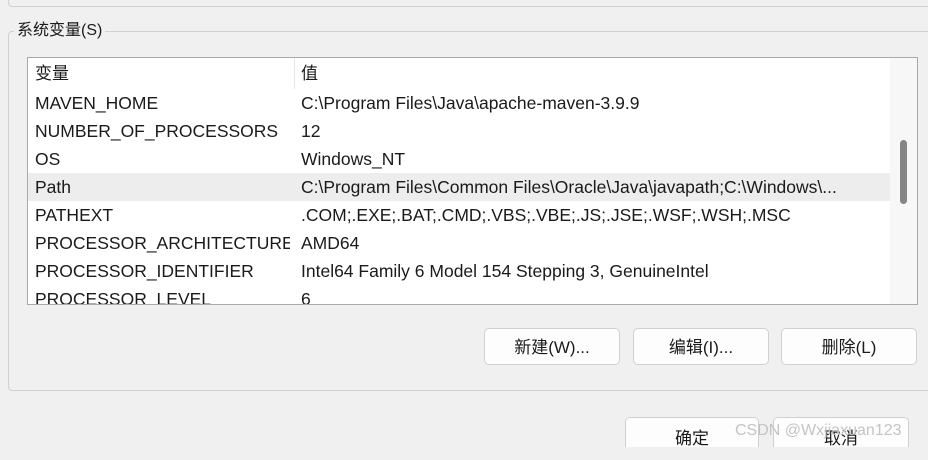 The image size is (928, 460). What do you see at coordinates (74, 215) in the screenshot?
I see `variable-name: PATHEXT` at bounding box center [74, 215].